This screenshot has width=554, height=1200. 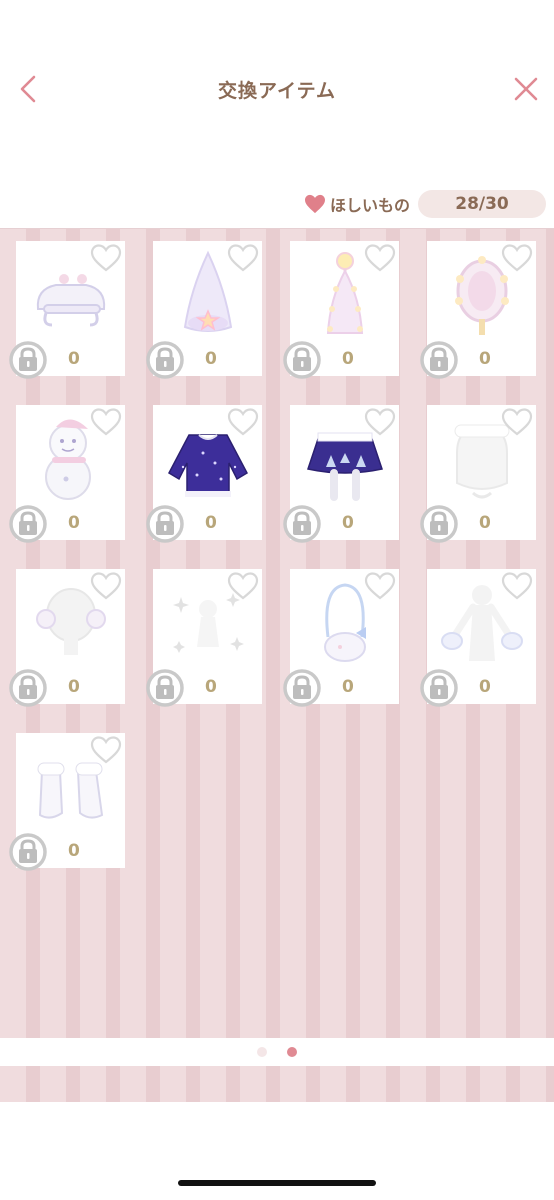 What do you see at coordinates (478, 638) in the screenshot?
I see `item-card-fluffy-mittens: 0` at bounding box center [478, 638].